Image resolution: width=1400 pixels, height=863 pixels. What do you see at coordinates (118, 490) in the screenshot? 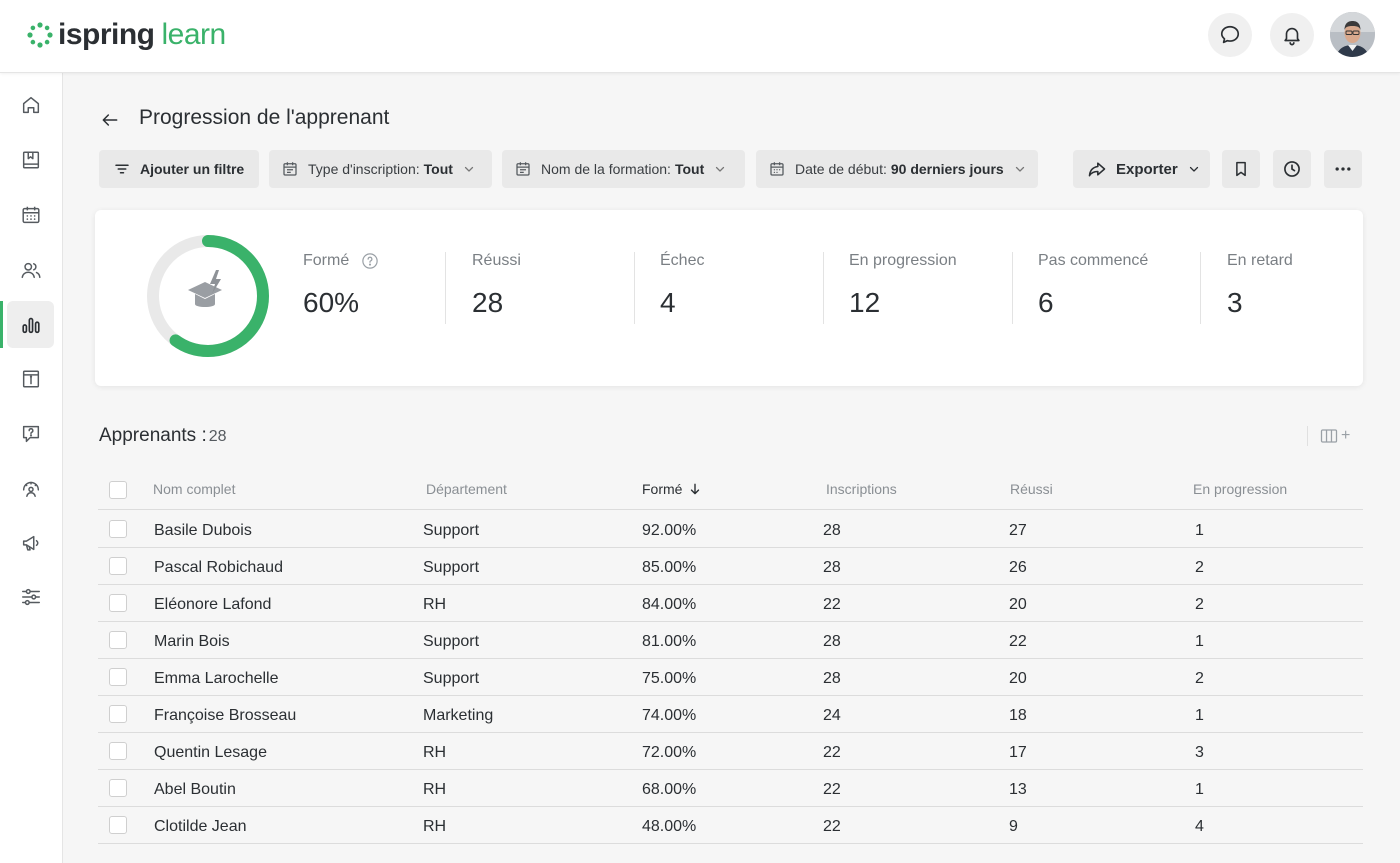
I see `select-all-checkbox` at bounding box center [118, 490].